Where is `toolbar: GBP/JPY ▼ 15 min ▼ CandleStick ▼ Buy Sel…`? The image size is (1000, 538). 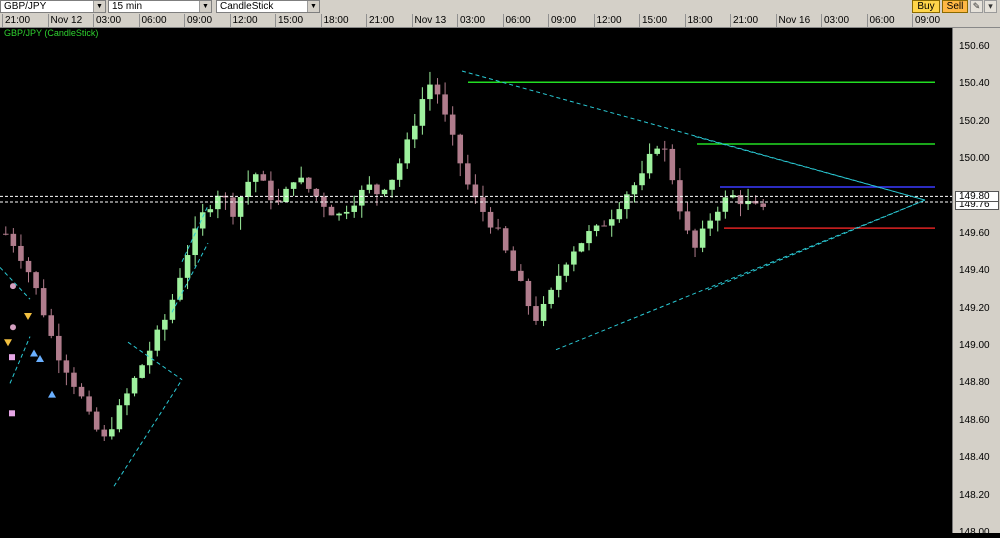
toolbar: GBP/JPY ▼ 15 min ▼ CandleStick ▼ Buy Sel… is located at coordinates (500, 7).